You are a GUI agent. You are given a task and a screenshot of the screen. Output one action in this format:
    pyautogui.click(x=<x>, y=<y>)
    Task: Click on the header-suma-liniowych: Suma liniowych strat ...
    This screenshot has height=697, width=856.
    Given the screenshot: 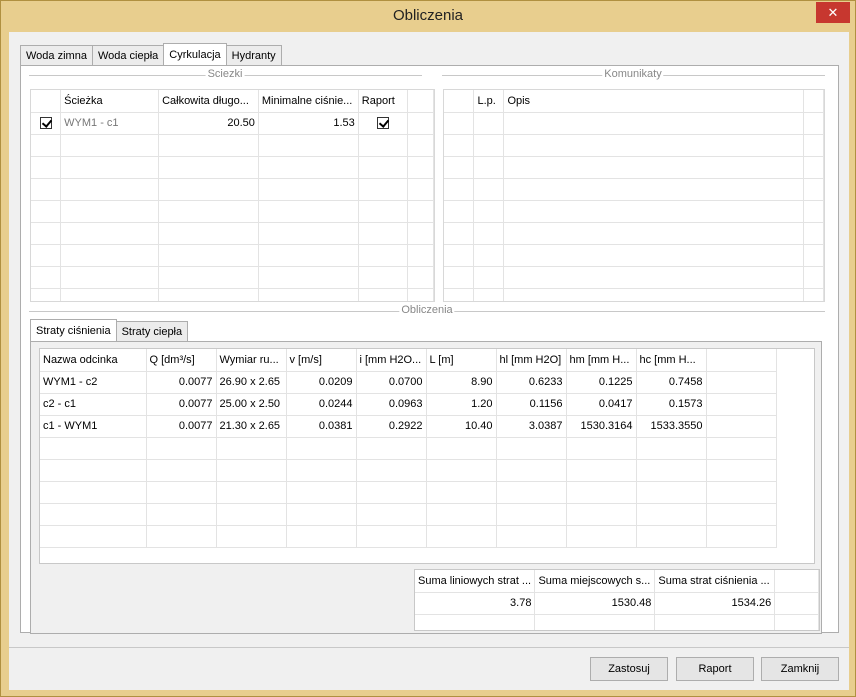 What is the action you would take?
    pyautogui.click(x=475, y=581)
    